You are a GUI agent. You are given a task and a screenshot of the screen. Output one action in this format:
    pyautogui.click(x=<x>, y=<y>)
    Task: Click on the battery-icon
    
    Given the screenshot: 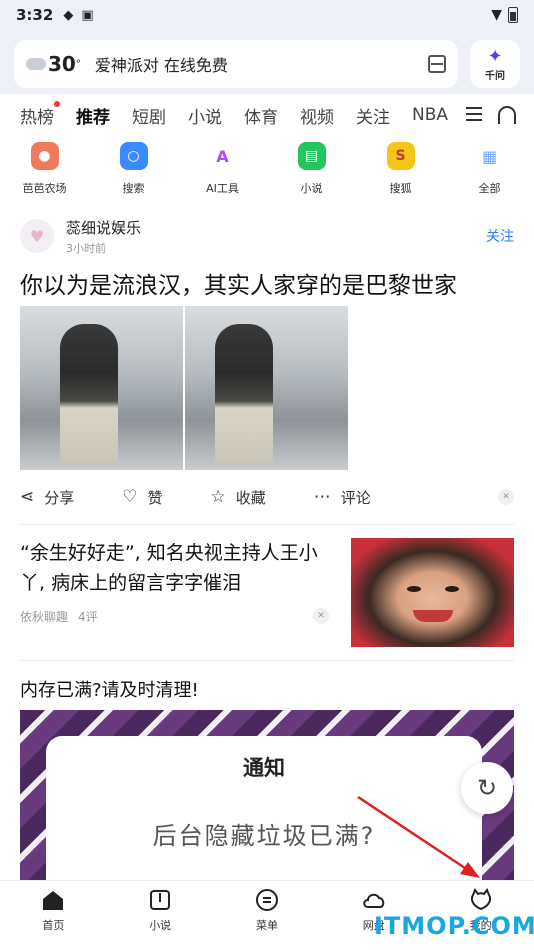 What is the action you would take?
    pyautogui.click(x=513, y=15)
    